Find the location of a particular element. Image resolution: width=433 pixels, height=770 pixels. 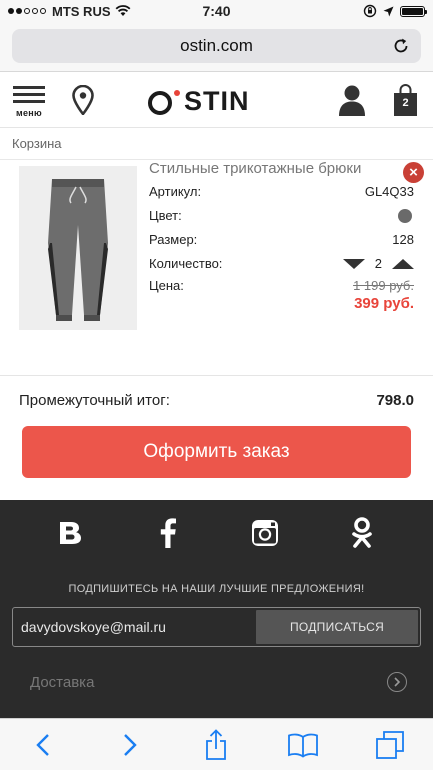

breadcrumb: Корзина is located at coordinates (216, 144).